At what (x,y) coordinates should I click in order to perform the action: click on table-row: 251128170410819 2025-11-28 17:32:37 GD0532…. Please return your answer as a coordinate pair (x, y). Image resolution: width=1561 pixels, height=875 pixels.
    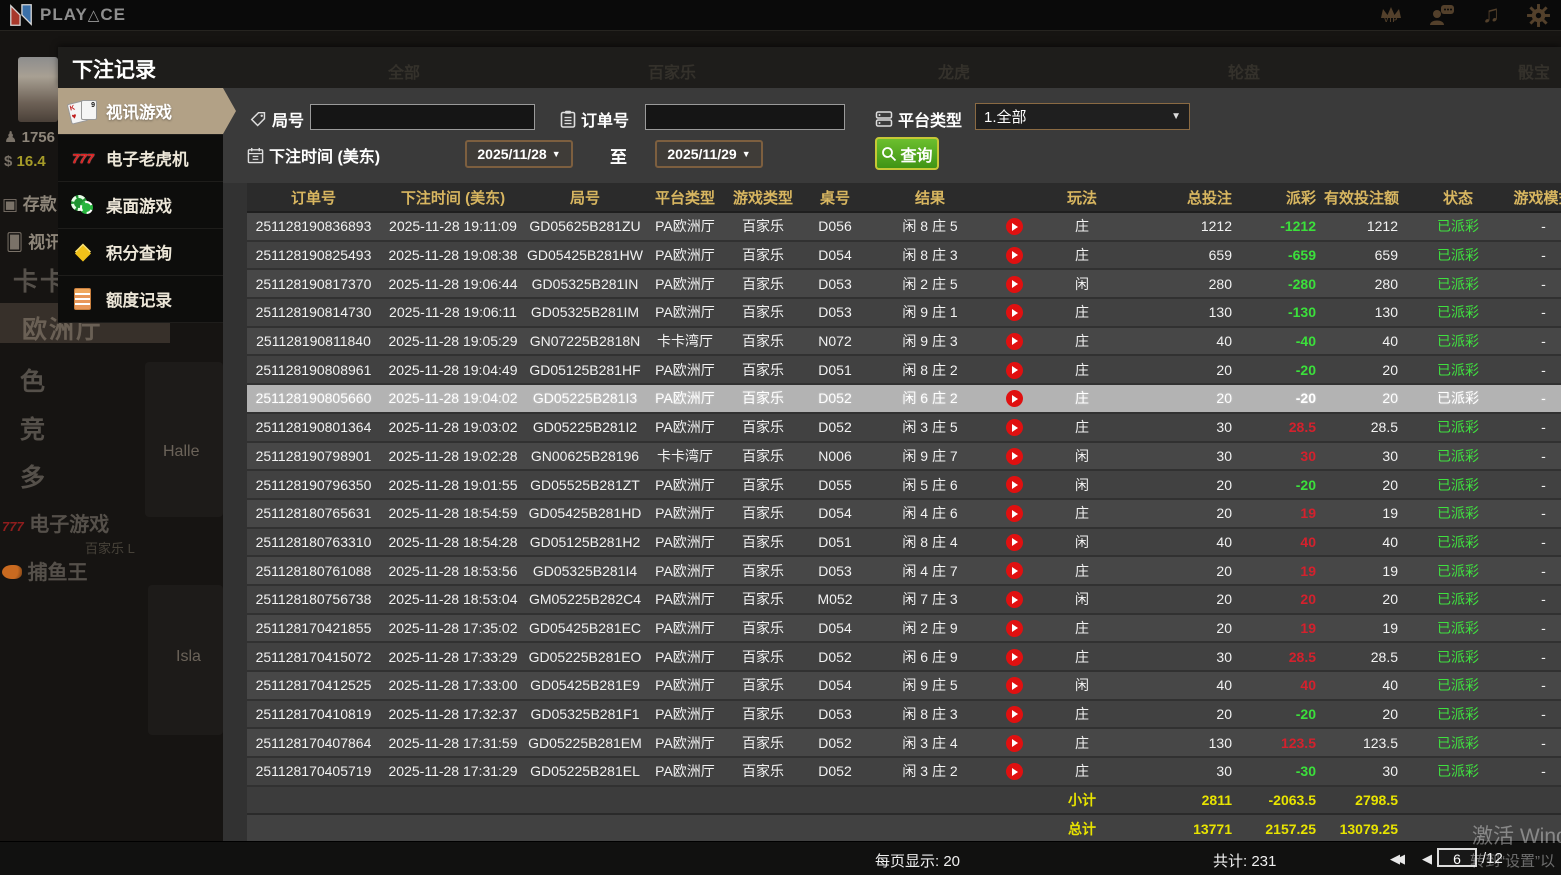
    Looking at the image, I should click on (904, 714).